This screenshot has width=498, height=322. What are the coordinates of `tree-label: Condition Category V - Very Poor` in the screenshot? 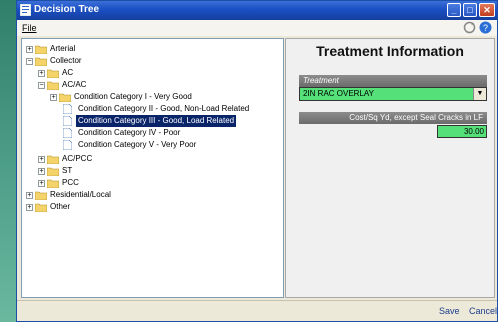 It's located at (137, 144).